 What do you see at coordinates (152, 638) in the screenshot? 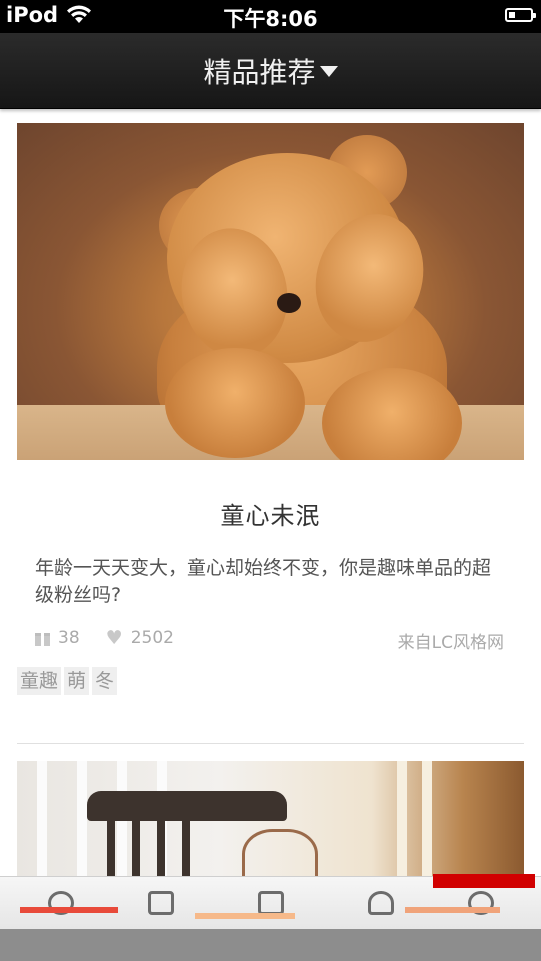
I see `like-count: 2502` at bounding box center [152, 638].